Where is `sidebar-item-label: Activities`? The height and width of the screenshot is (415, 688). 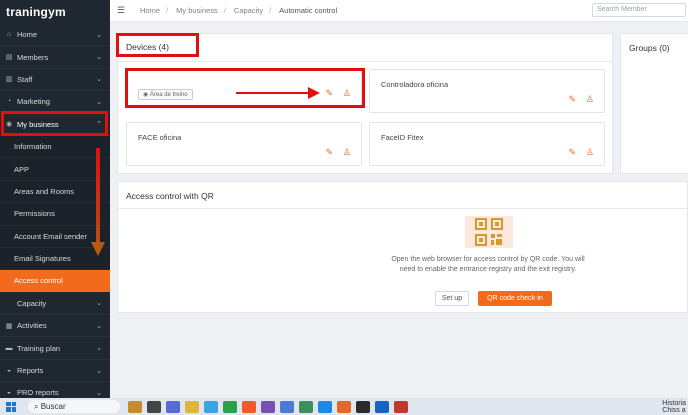
sidebar-item-label: Activities is located at coordinates (32, 326).